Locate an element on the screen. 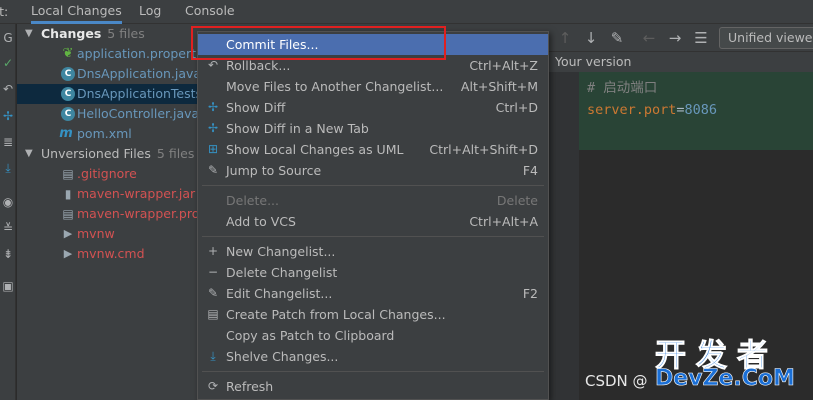 This screenshot has width=813, height=400. rollback-icon: ↶ is located at coordinates (8, 89).